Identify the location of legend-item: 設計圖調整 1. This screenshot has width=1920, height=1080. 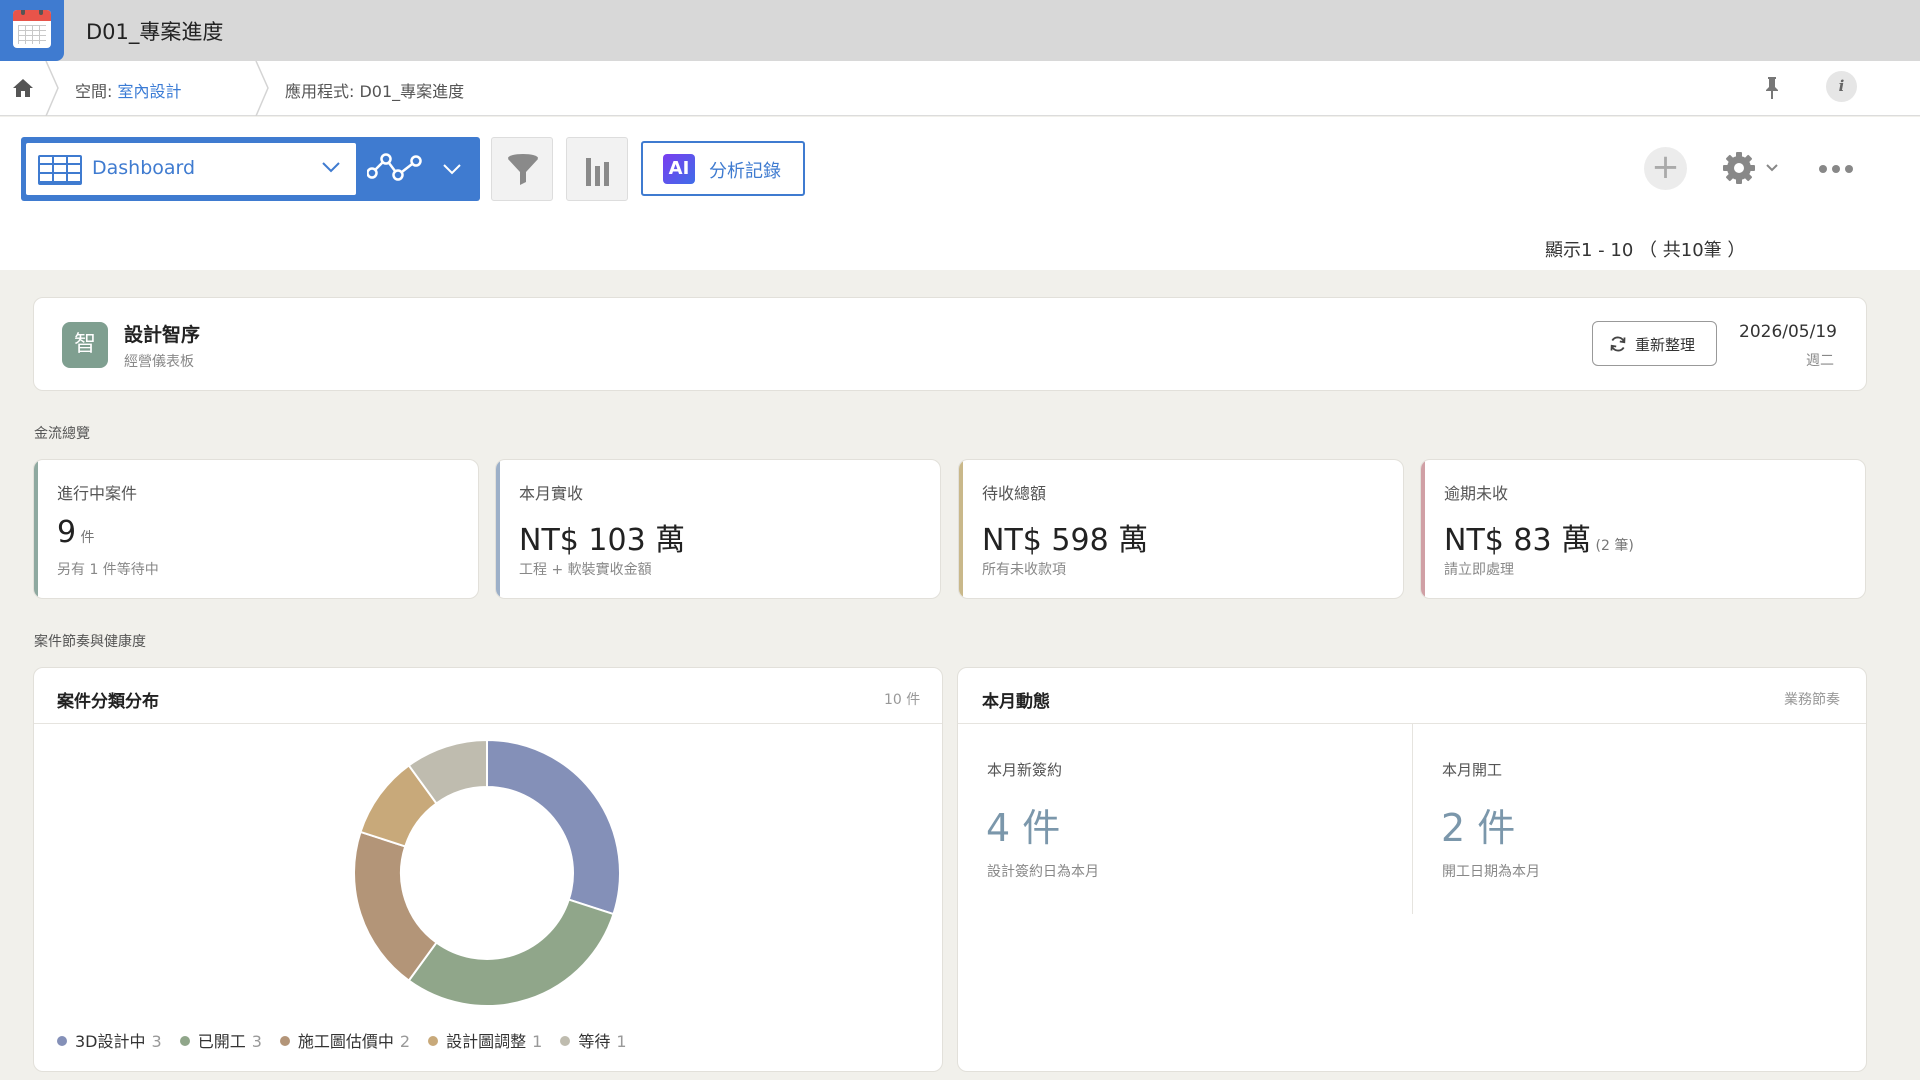
(485, 1040).